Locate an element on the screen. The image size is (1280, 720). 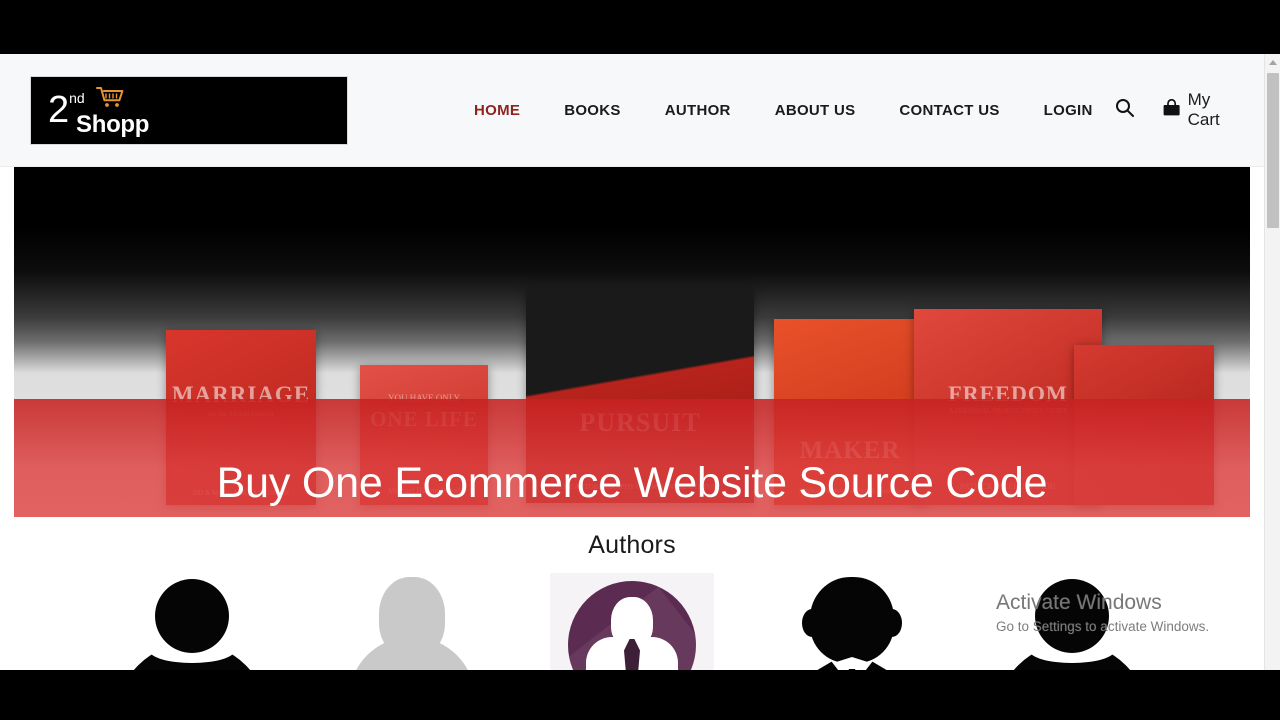
site-logo: 2nd Shopp is located at coordinates (189, 110).